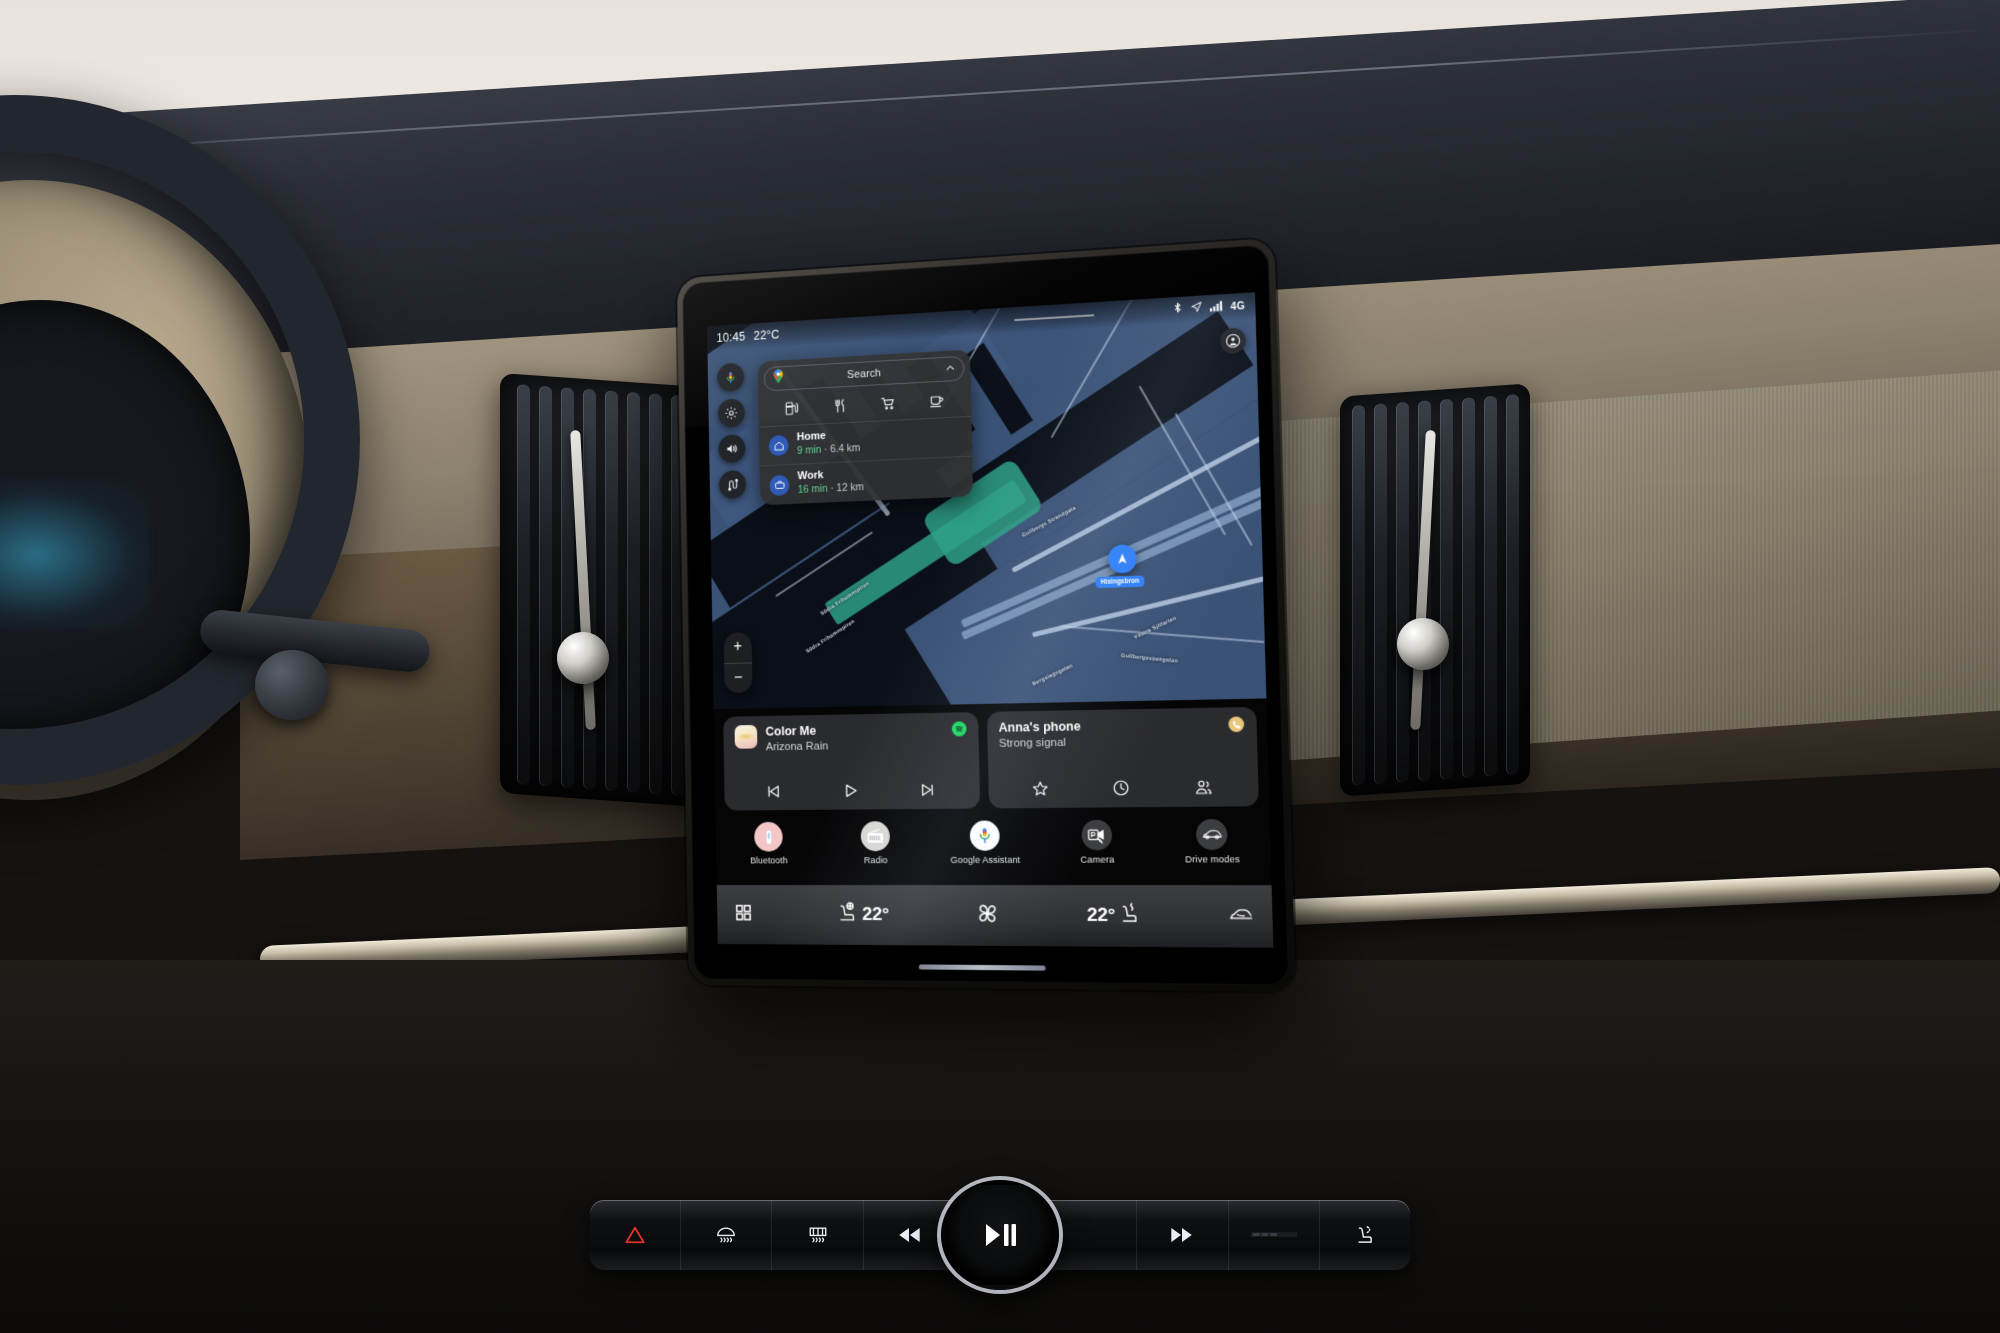  Describe the element at coordinates (727, 1235) in the screenshot. I see `front-defrost-button` at that location.